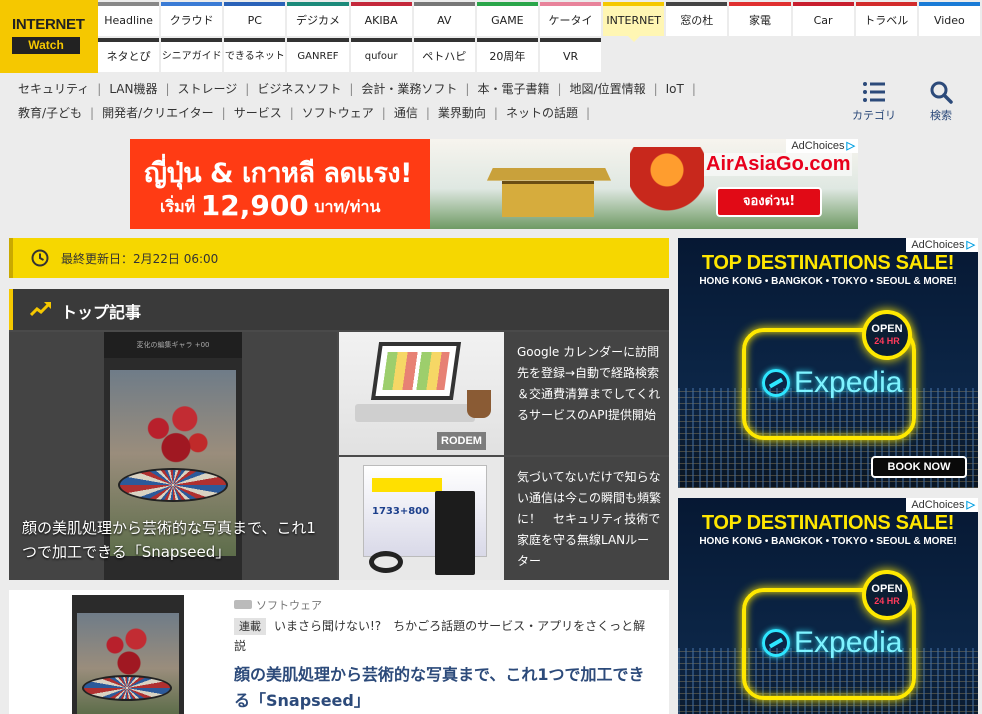 Image resolution: width=982 pixels, height=714 pixels. I want to click on article-category: ソフトウェア, so click(278, 605).